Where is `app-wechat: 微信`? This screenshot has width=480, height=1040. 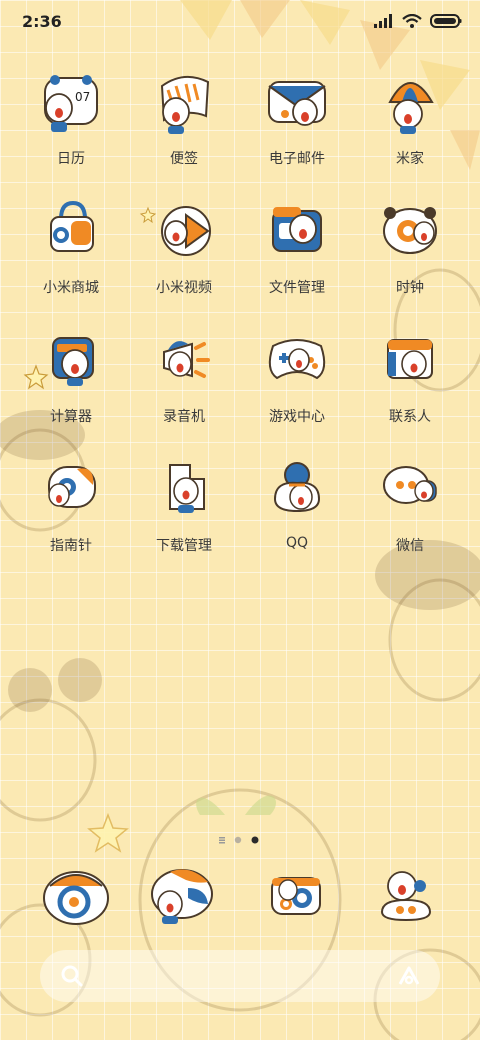
app-wechat: 微信 is located at coordinates (410, 510).